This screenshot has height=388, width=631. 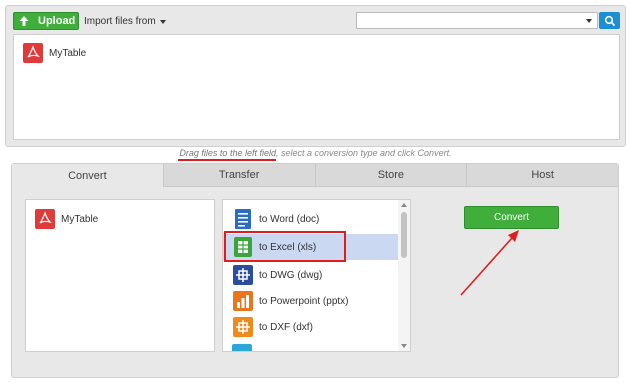 I want to click on highlight-underline, so click(x=227, y=160).